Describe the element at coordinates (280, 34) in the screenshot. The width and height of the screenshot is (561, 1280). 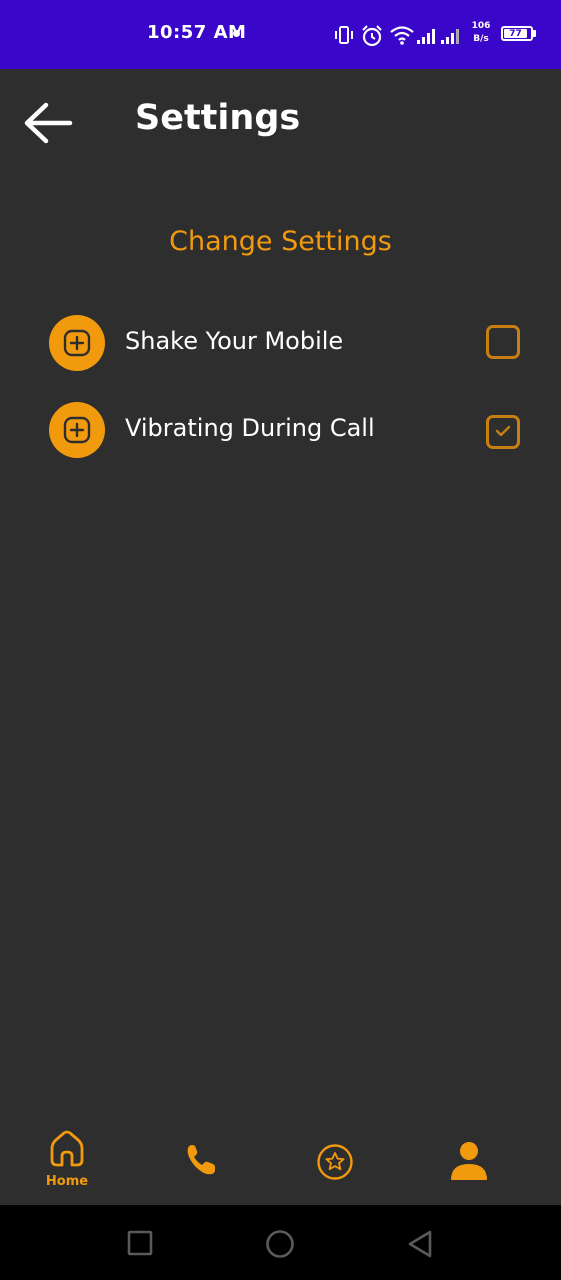
I see `status-bar: 10:57 AM 106 B/s 77` at that location.